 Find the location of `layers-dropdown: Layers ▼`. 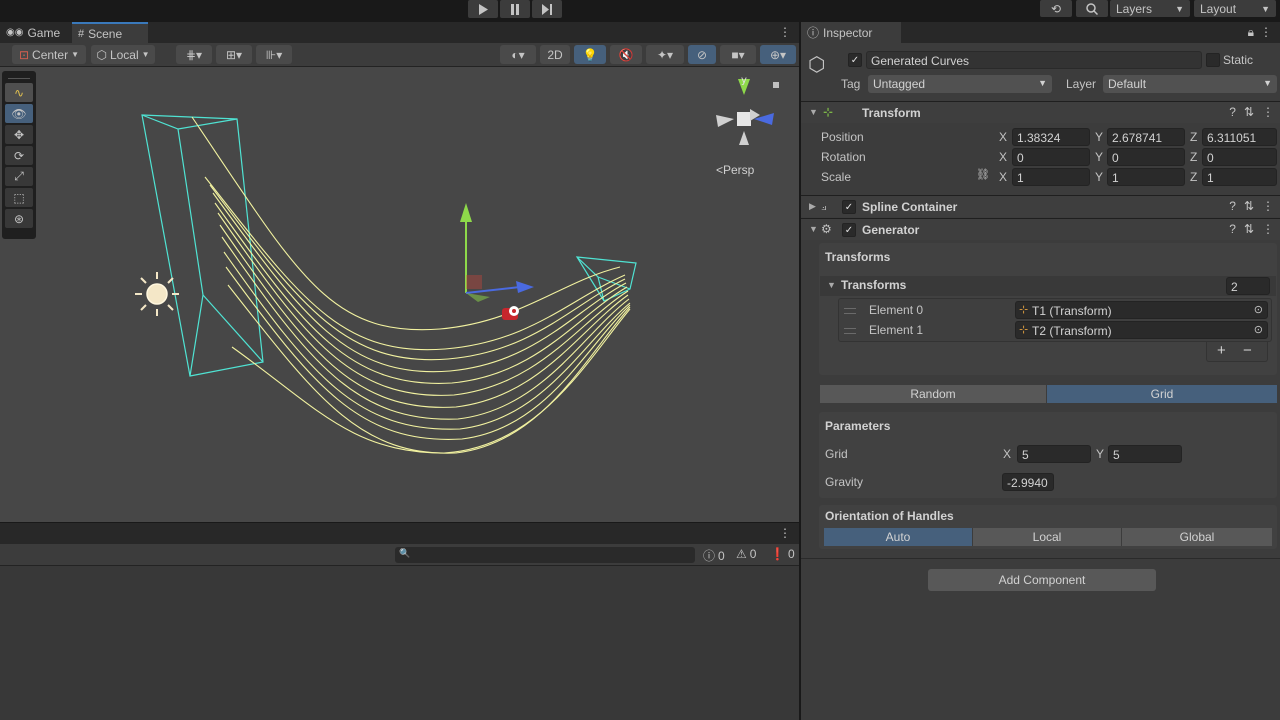

layers-dropdown: Layers ▼ is located at coordinates (1150, 8).